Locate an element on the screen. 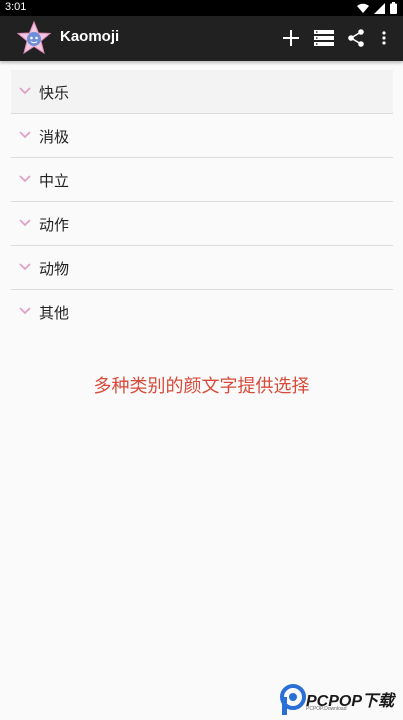 Image resolution: width=403 pixels, height=720 pixels. list-button is located at coordinates (324, 38).